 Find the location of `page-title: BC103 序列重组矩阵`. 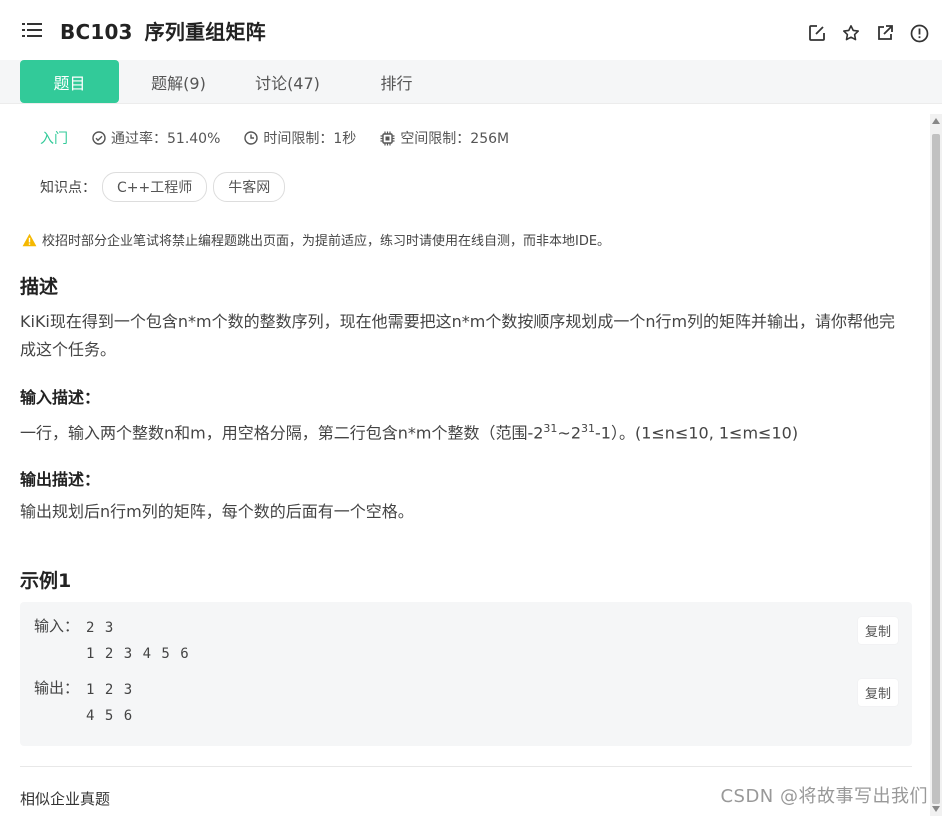

page-title: BC103 序列重组矩阵 is located at coordinates (163, 30).